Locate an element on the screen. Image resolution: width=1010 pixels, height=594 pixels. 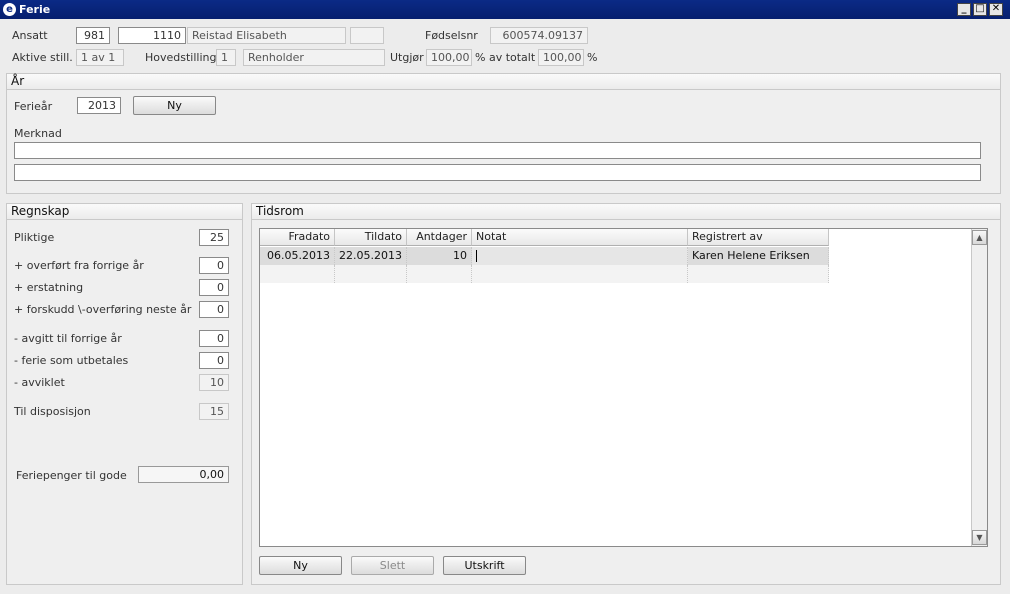
feriepenger-label: Feriepenger til gode is located at coordinates (71, 475).